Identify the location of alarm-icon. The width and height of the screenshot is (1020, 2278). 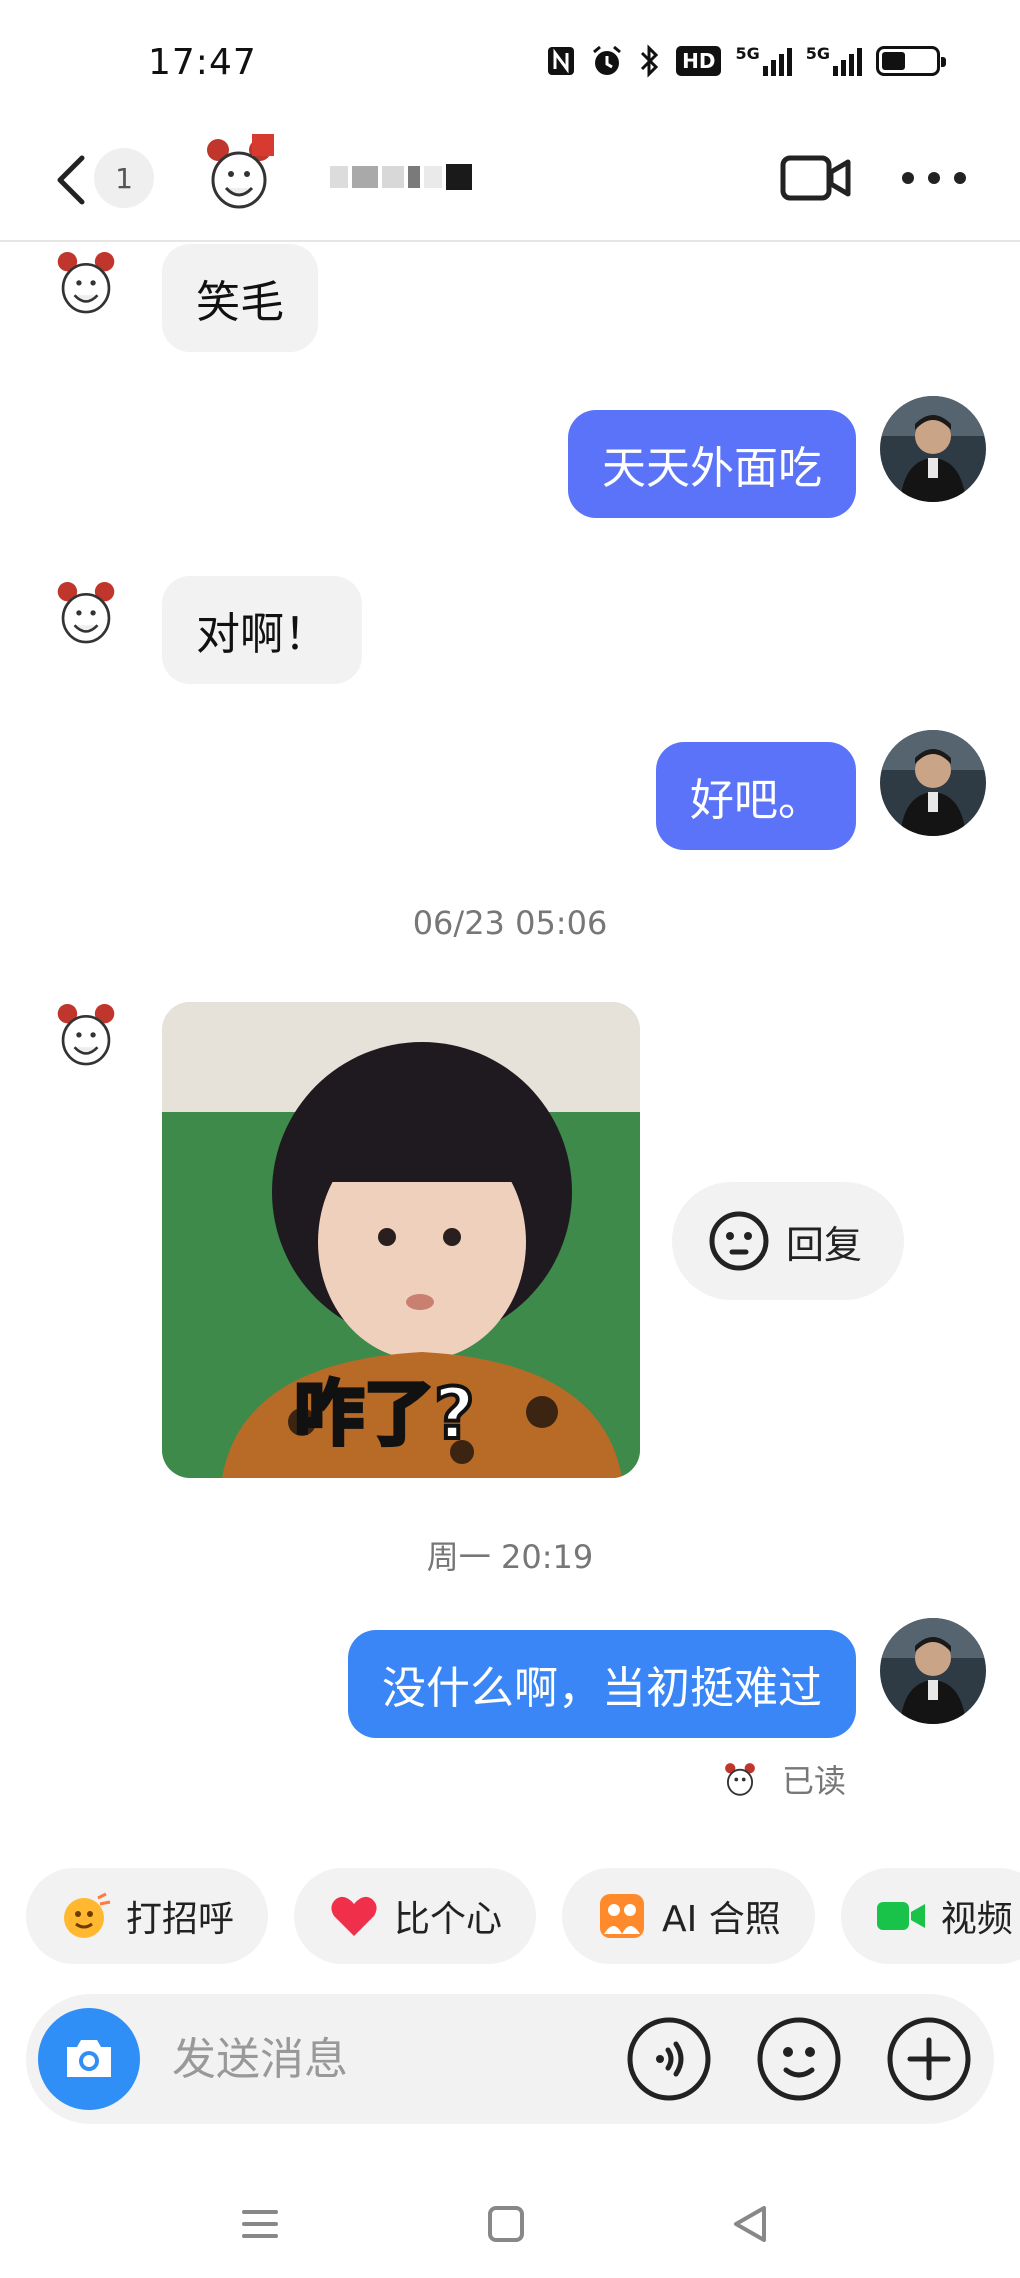
(607, 61).